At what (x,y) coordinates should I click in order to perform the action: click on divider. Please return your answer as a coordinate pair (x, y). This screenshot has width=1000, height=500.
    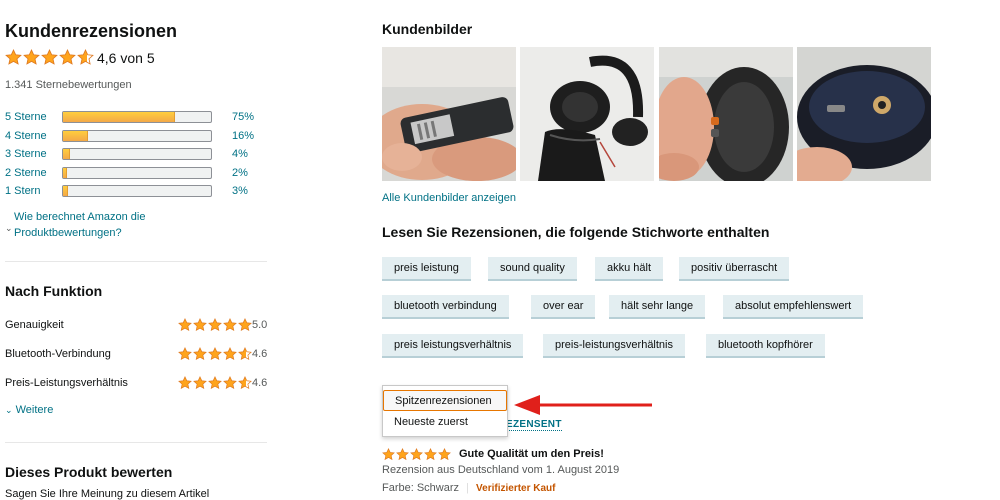
    Looking at the image, I should click on (136, 261).